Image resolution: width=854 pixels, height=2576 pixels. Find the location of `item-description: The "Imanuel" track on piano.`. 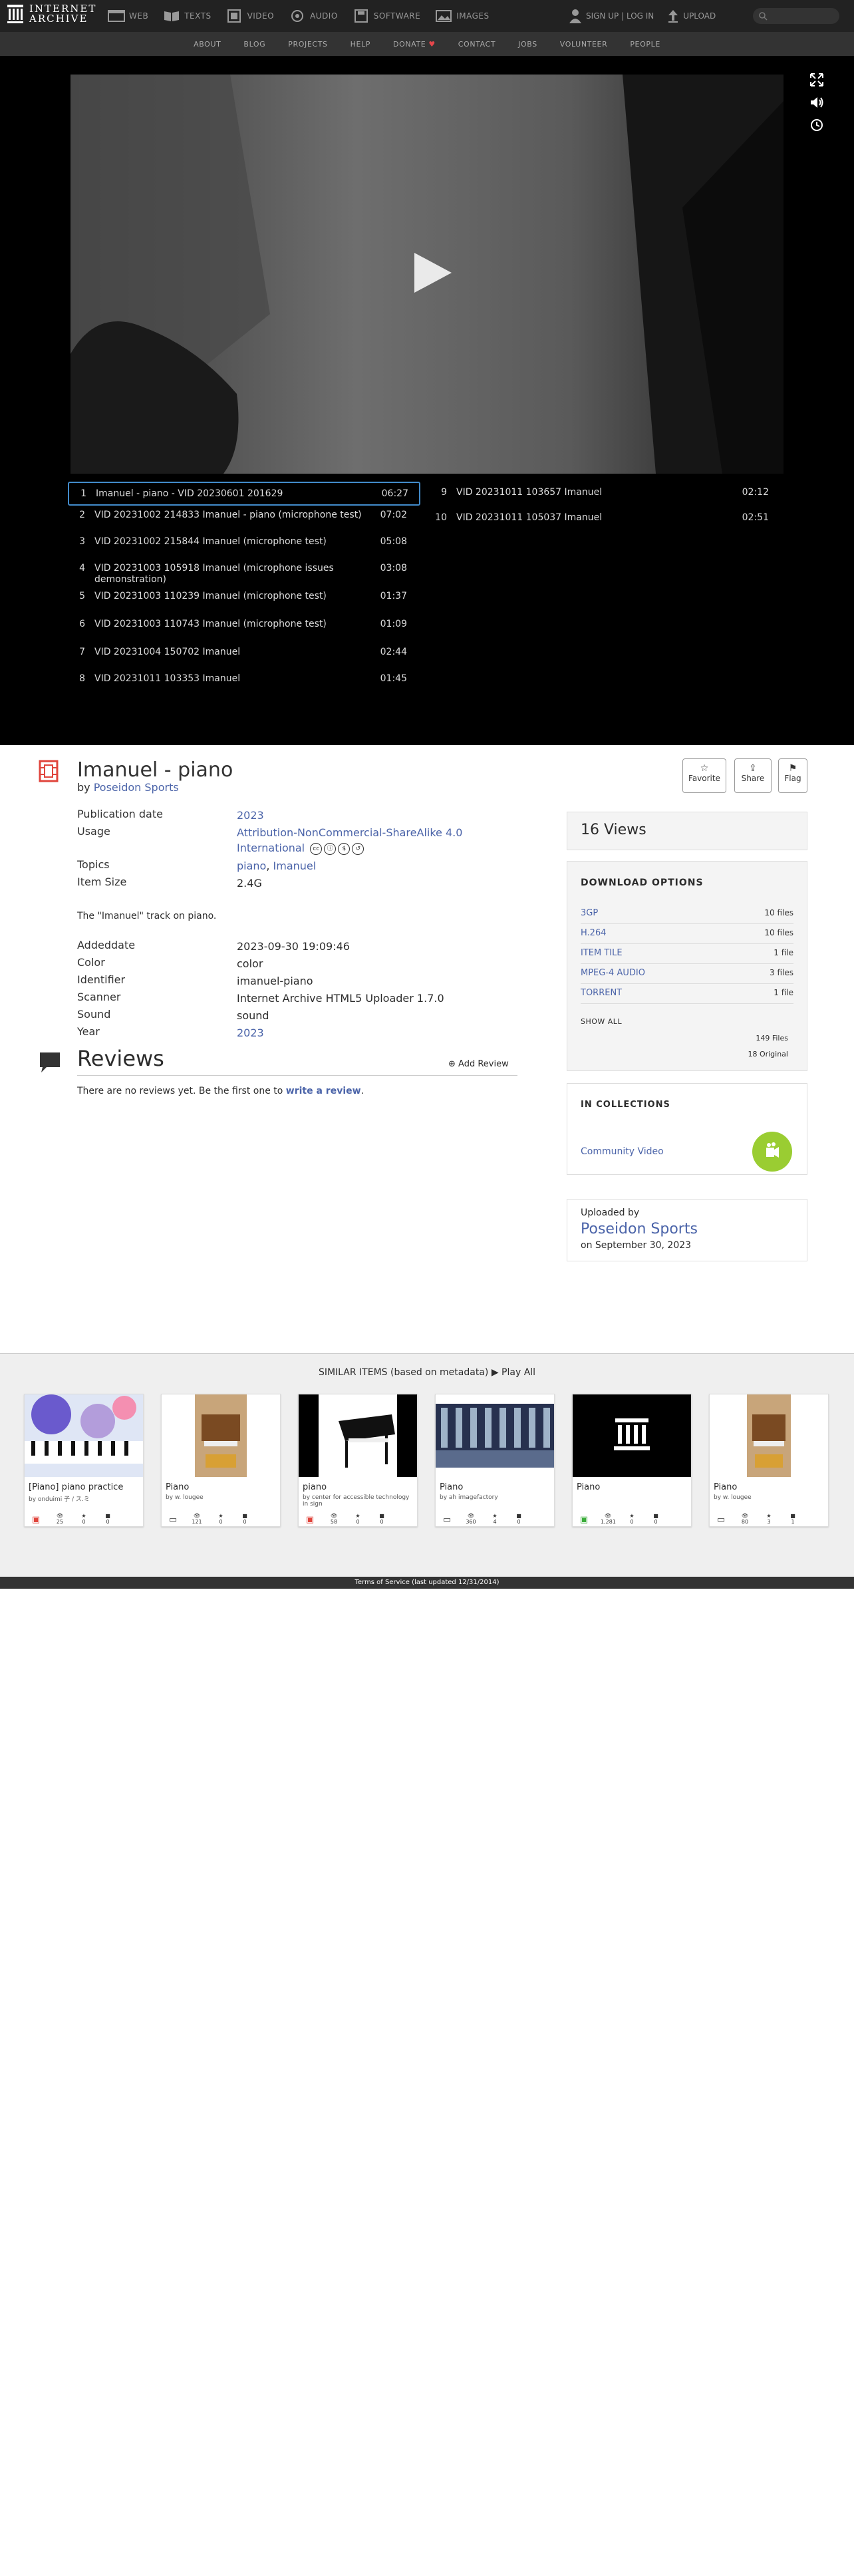

item-description: The "Imanuel" track on piano. is located at coordinates (147, 916).